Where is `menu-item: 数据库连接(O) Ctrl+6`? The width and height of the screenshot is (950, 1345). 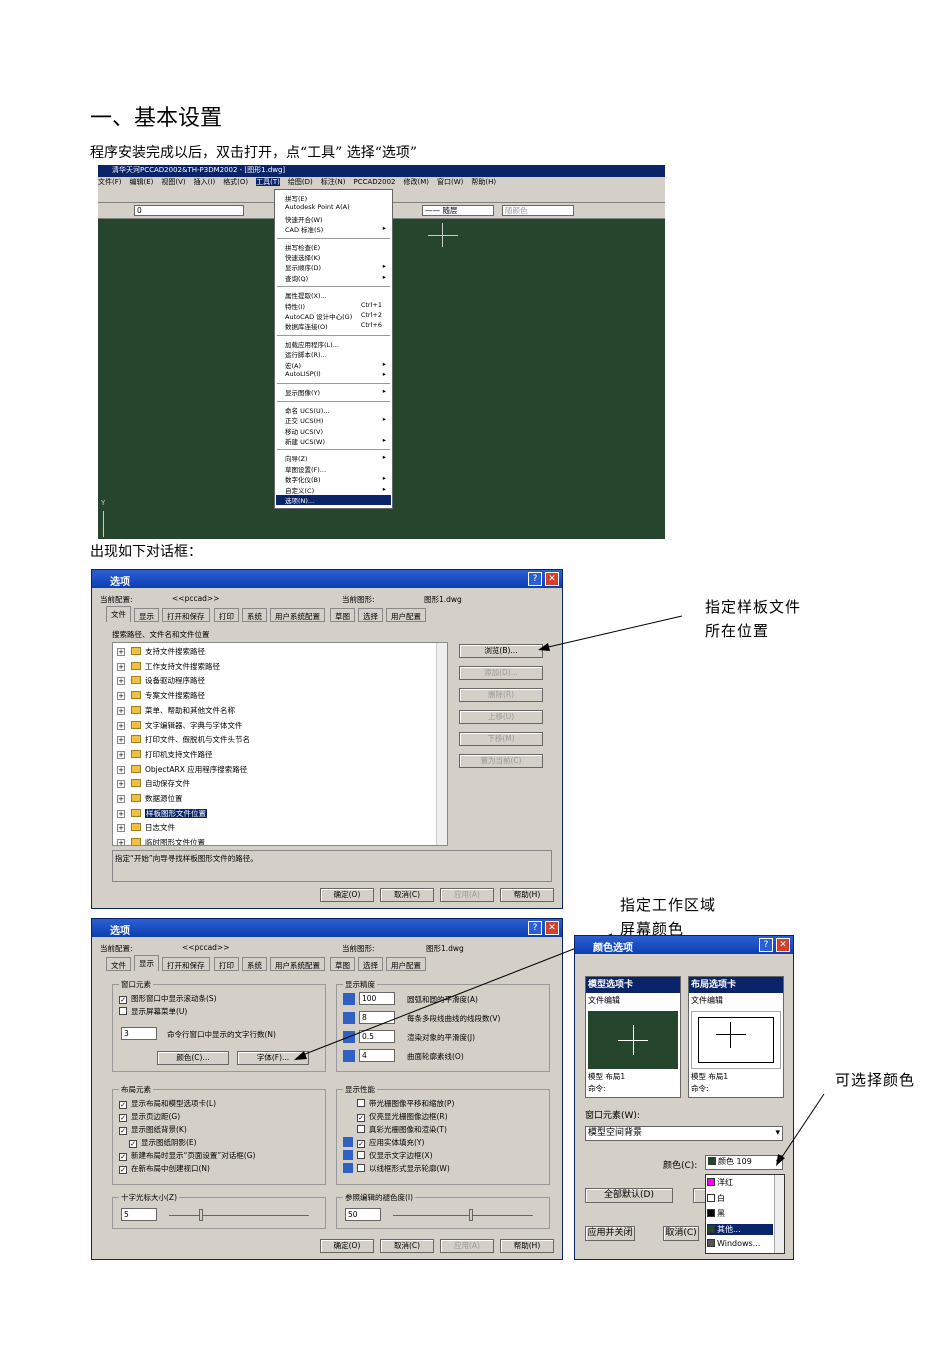
menu-item: 数据库连接(O) Ctrl+6 is located at coordinates (336, 326).